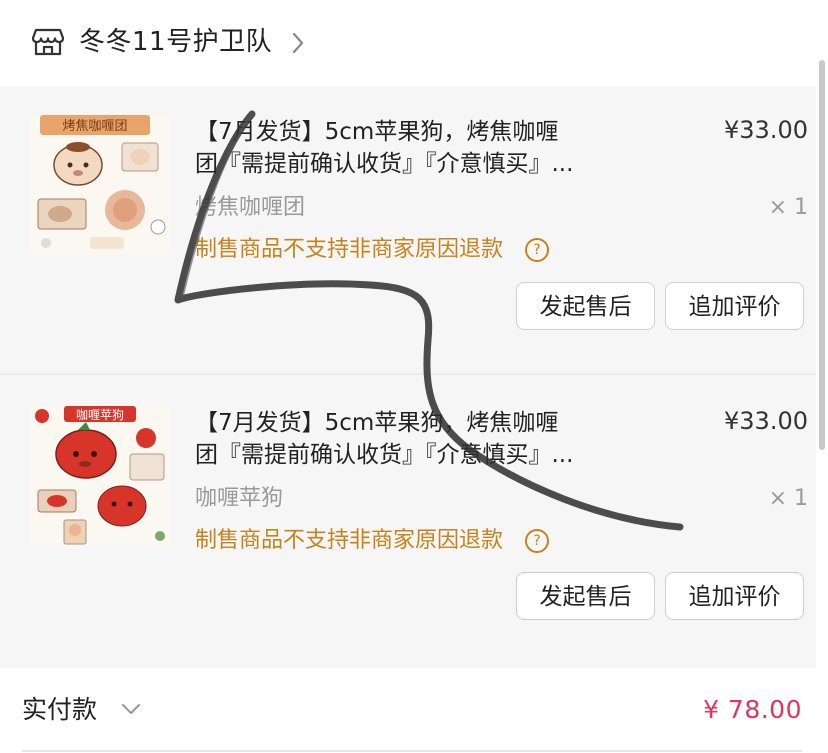  Describe the element at coordinates (250, 207) in the screenshot. I see `product-spec: 烤焦咖喱团` at that location.